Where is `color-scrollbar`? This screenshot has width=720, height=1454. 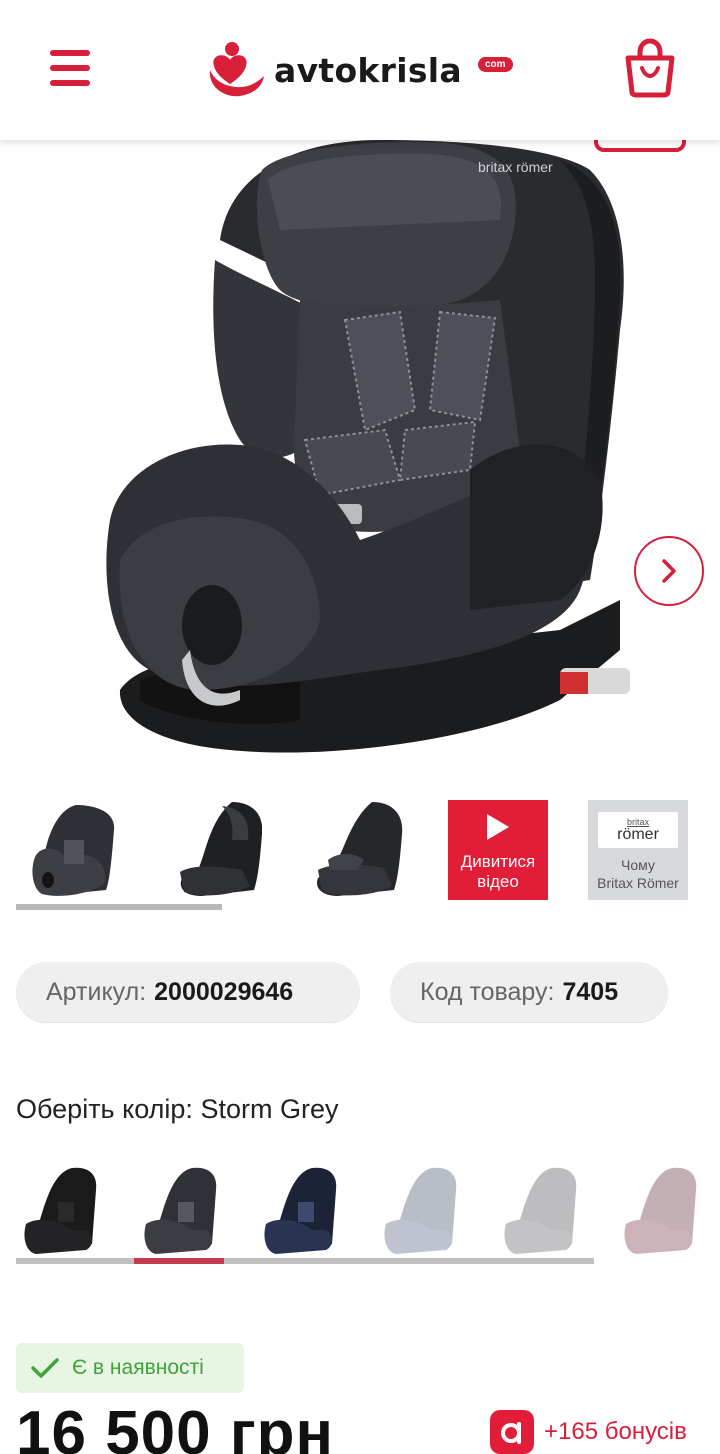 color-scrollbar is located at coordinates (305, 1261).